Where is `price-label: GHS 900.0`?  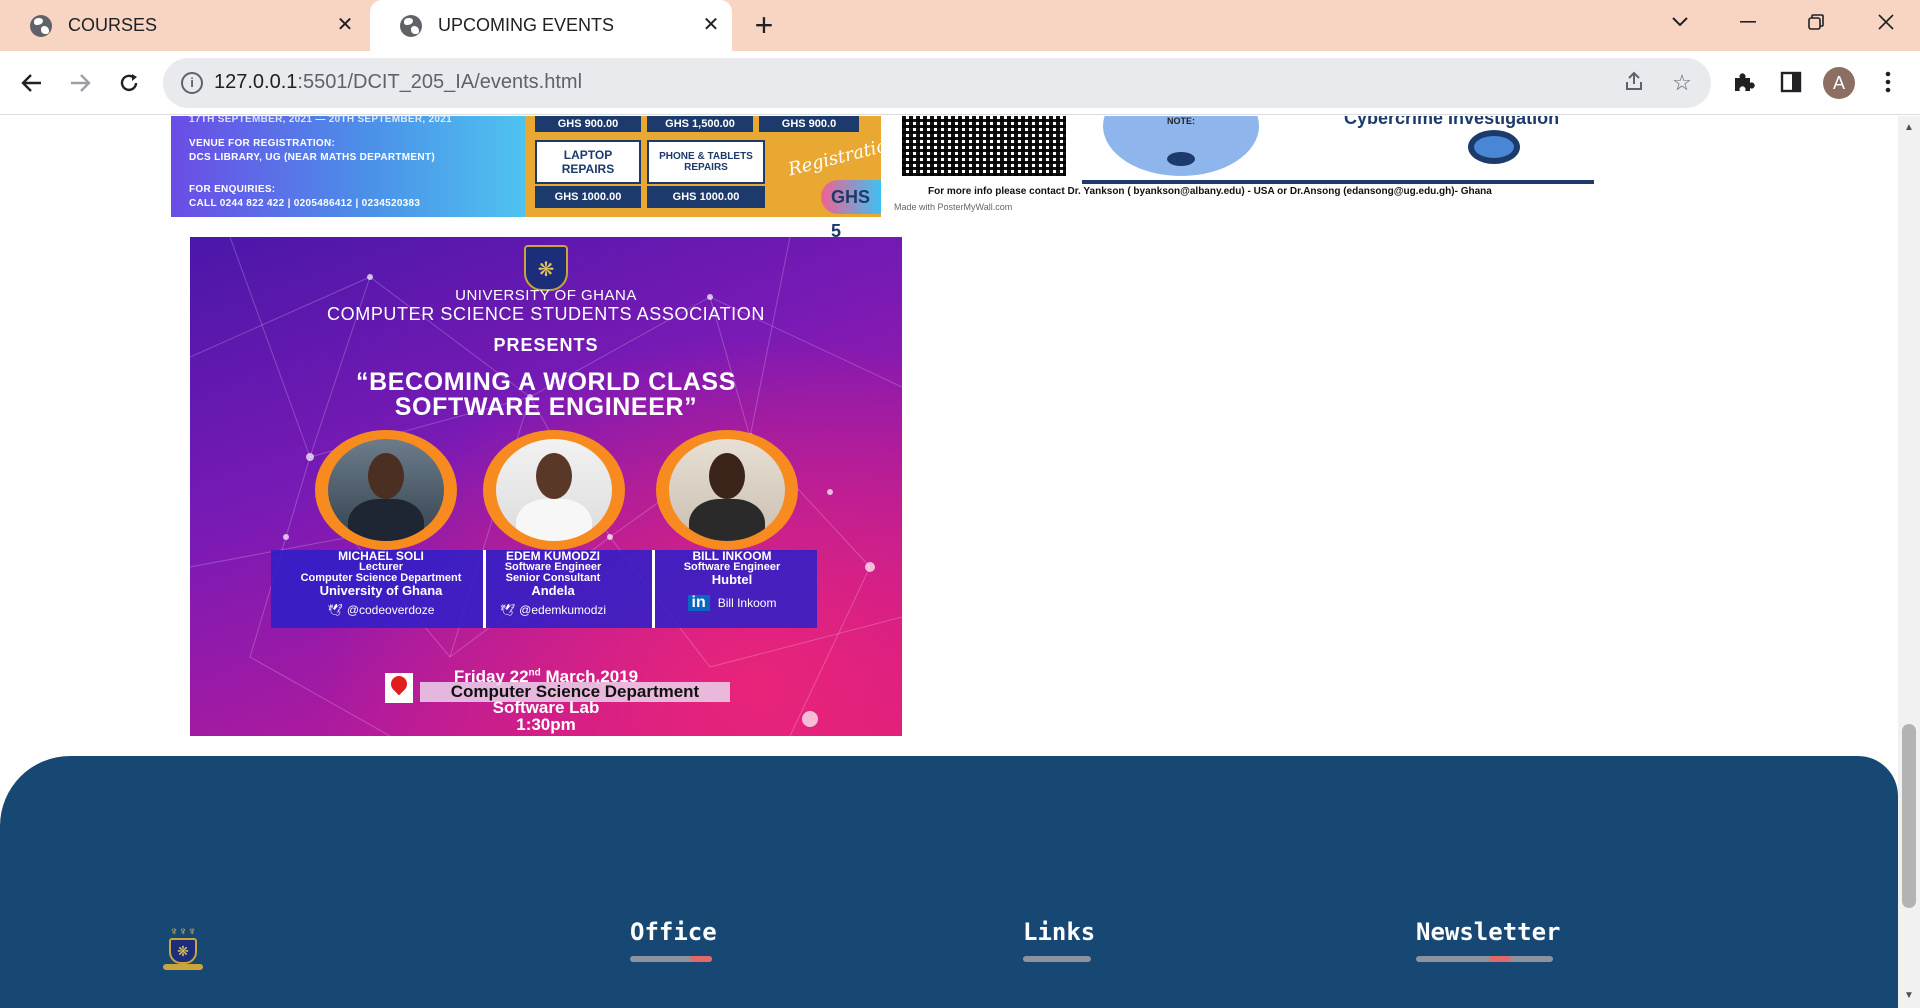
price-label: GHS 900.0 is located at coordinates (809, 124).